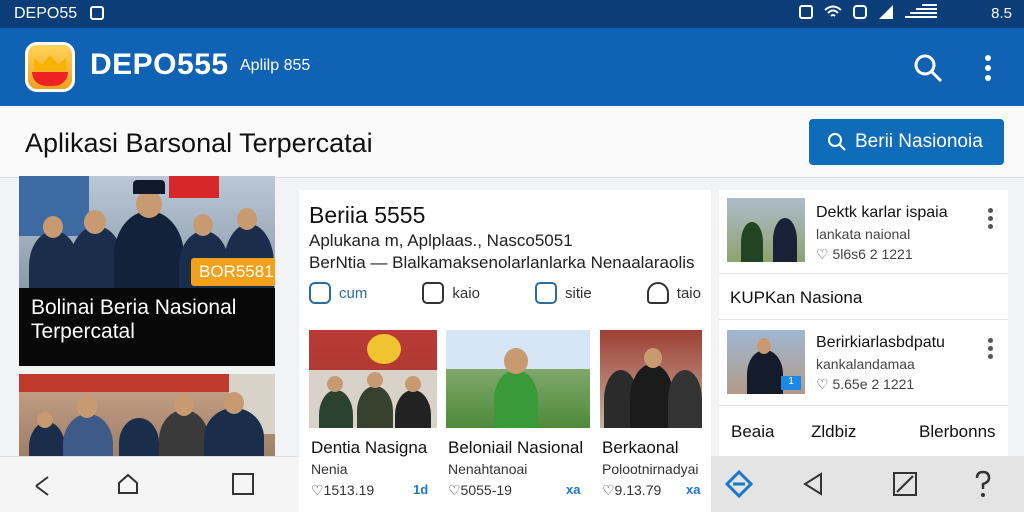 This screenshot has width=1024, height=512. What do you see at coordinates (199, 143) in the screenshot?
I see `page-title: Aplikasi Barsonal Terpercatai` at bounding box center [199, 143].